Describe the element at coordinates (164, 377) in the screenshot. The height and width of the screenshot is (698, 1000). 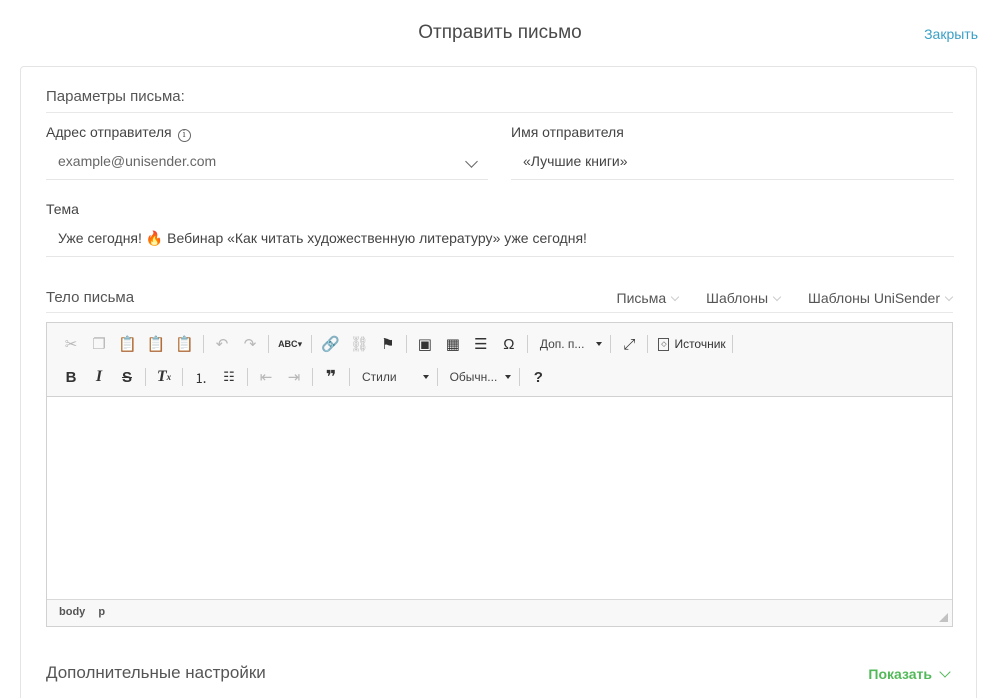
I see `remove-format-icon: Tx` at that location.